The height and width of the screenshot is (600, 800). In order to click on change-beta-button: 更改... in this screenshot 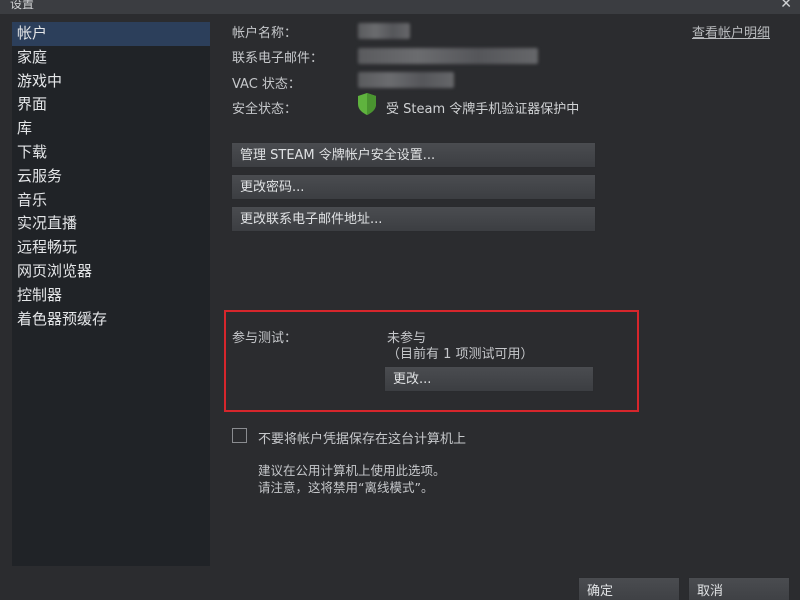, I will do `click(489, 379)`.